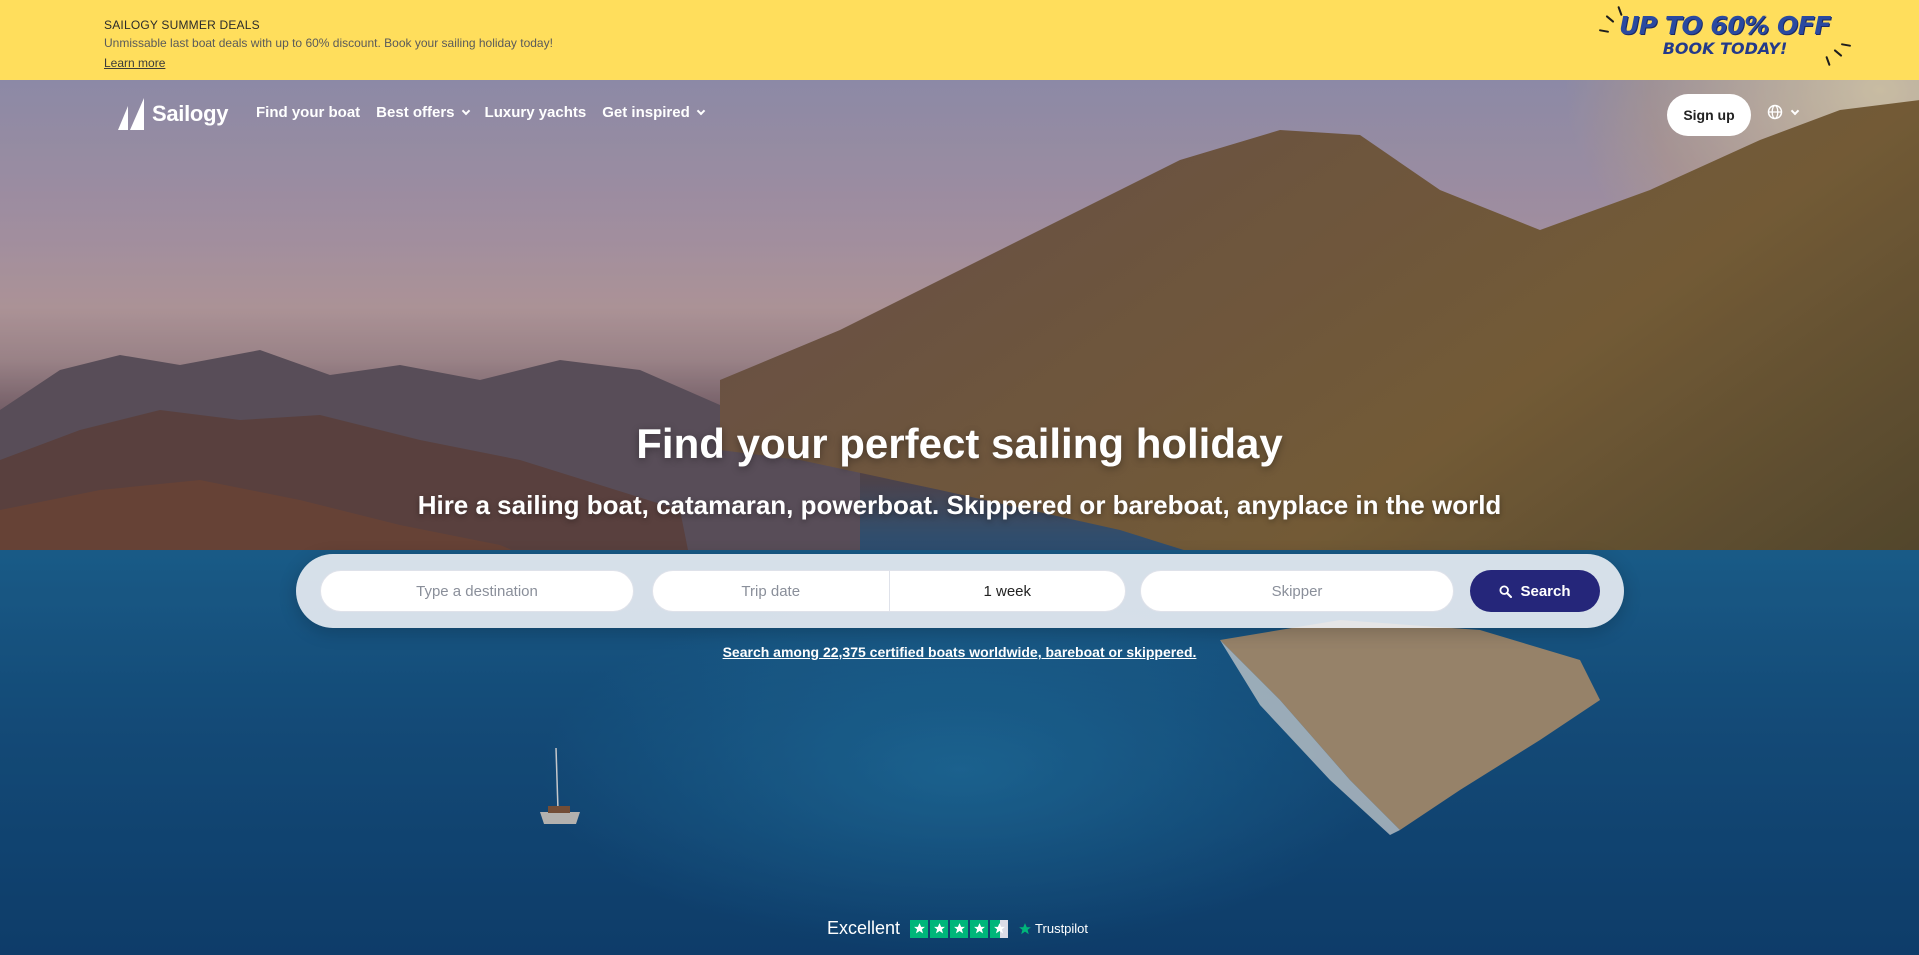  I want to click on duration-select: 1 week, so click(1008, 591).